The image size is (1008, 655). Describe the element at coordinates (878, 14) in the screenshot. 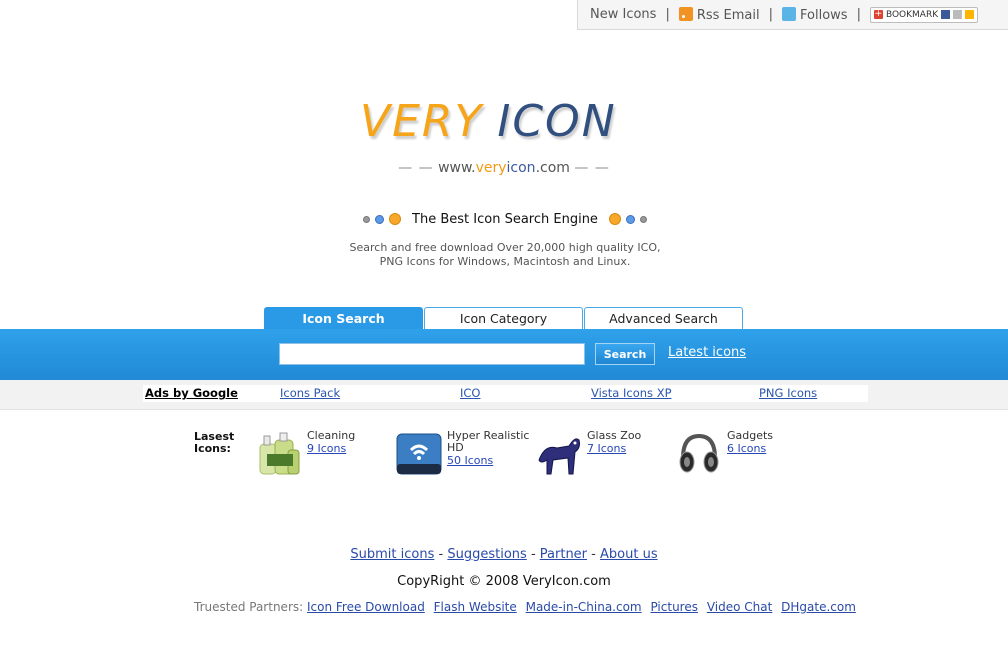

I see `plus-icon: +` at that location.